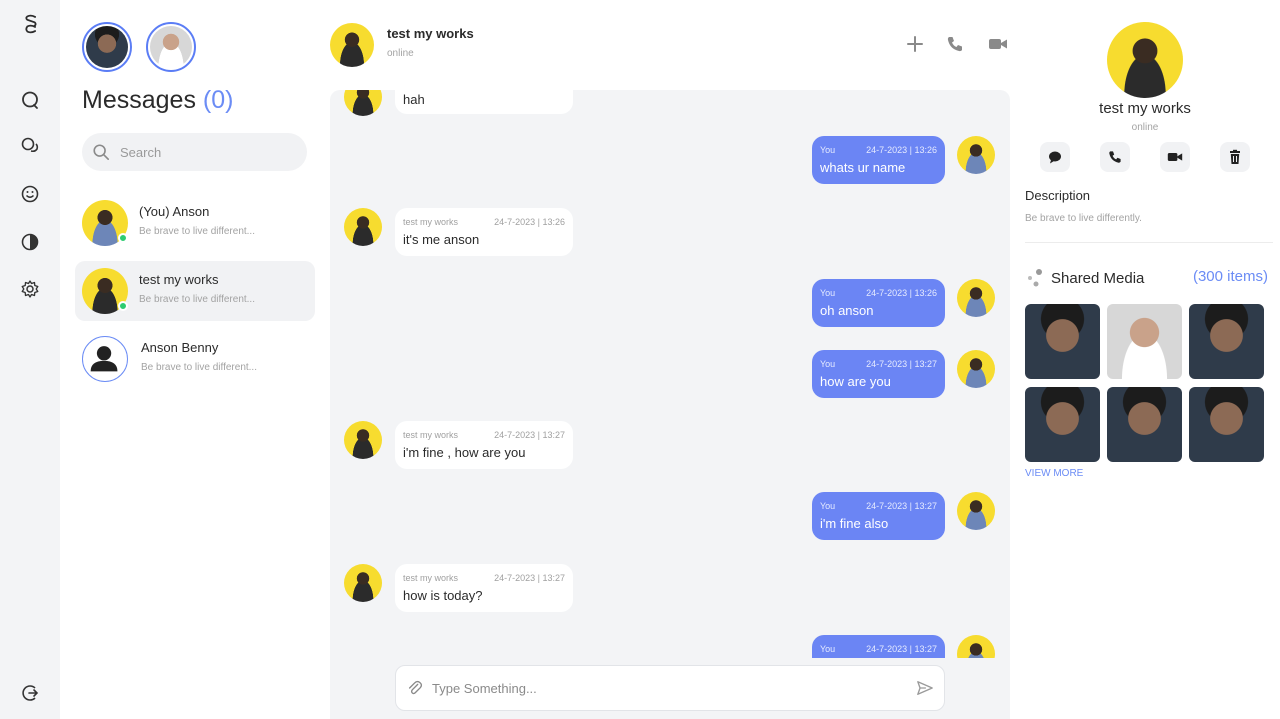  What do you see at coordinates (415, 688) in the screenshot?
I see `attach-icon` at bounding box center [415, 688].